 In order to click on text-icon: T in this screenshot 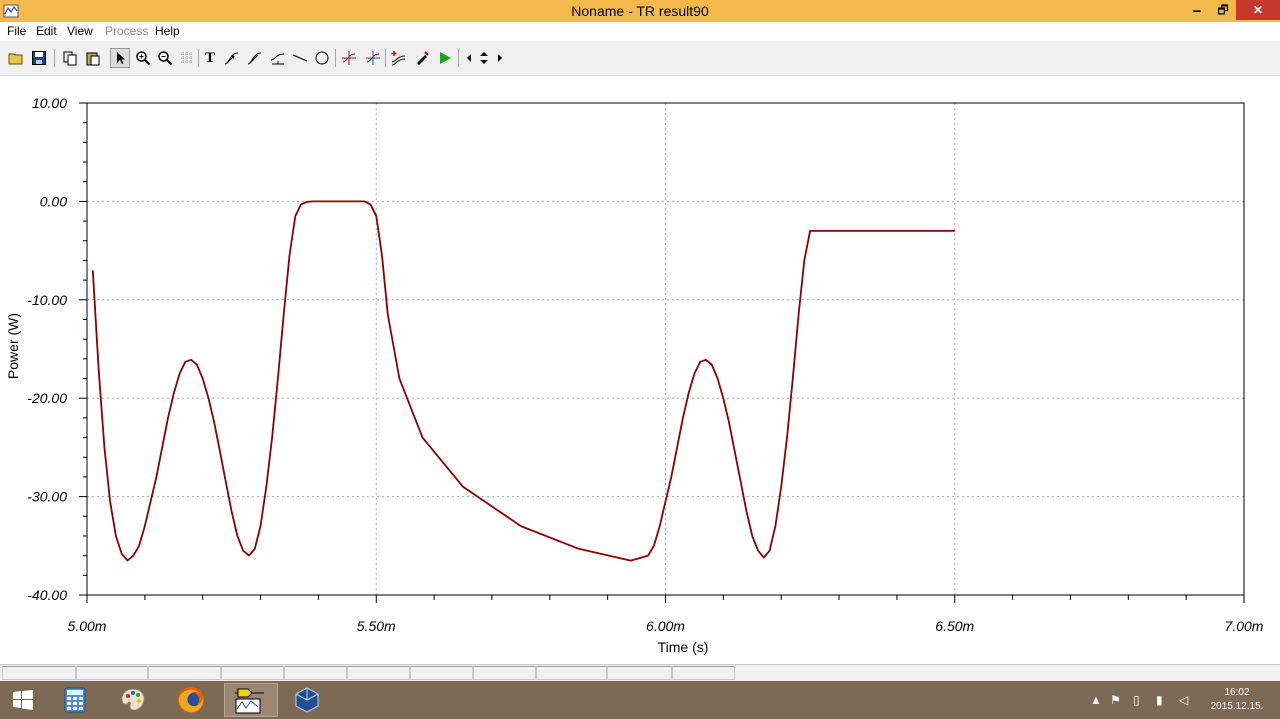, I will do `click(210, 58)`.